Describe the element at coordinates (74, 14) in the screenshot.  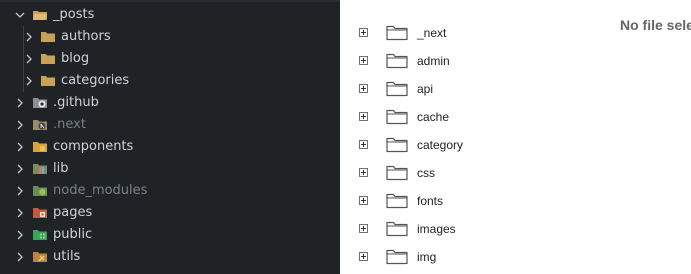
I see `tree-item-label: _posts` at that location.